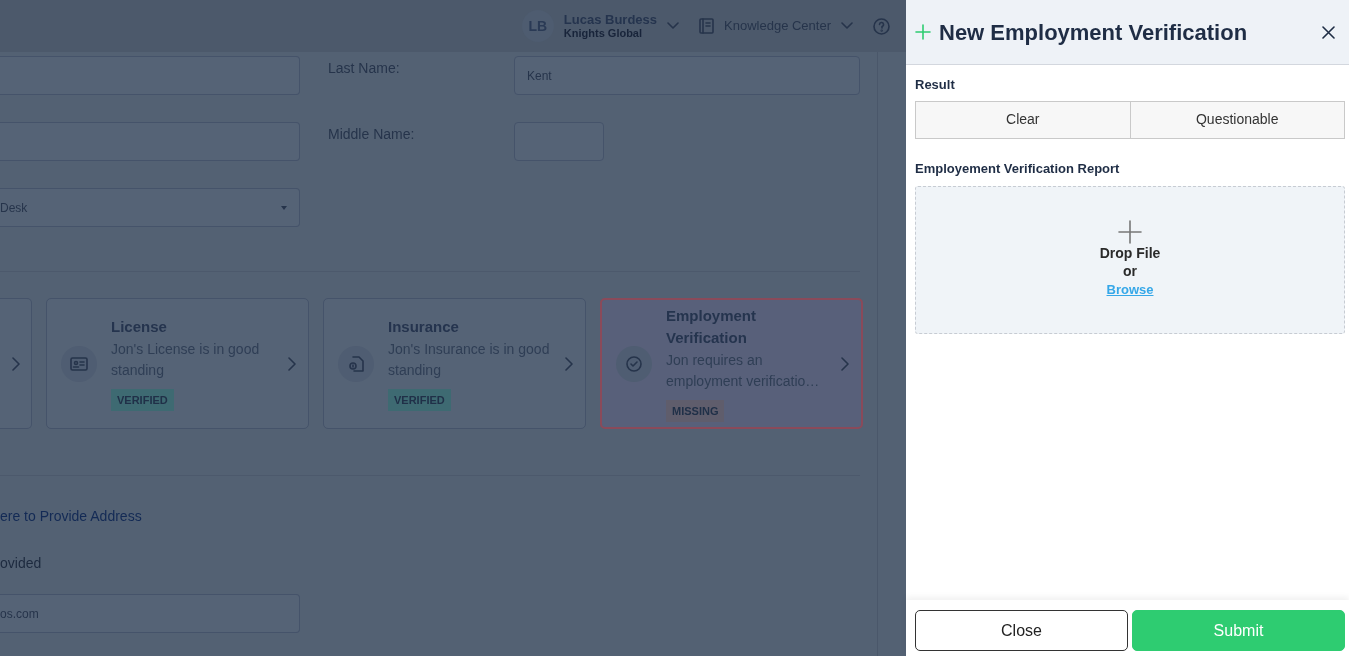  Describe the element at coordinates (1238, 630) in the screenshot. I see `submit-button: Submit` at that location.